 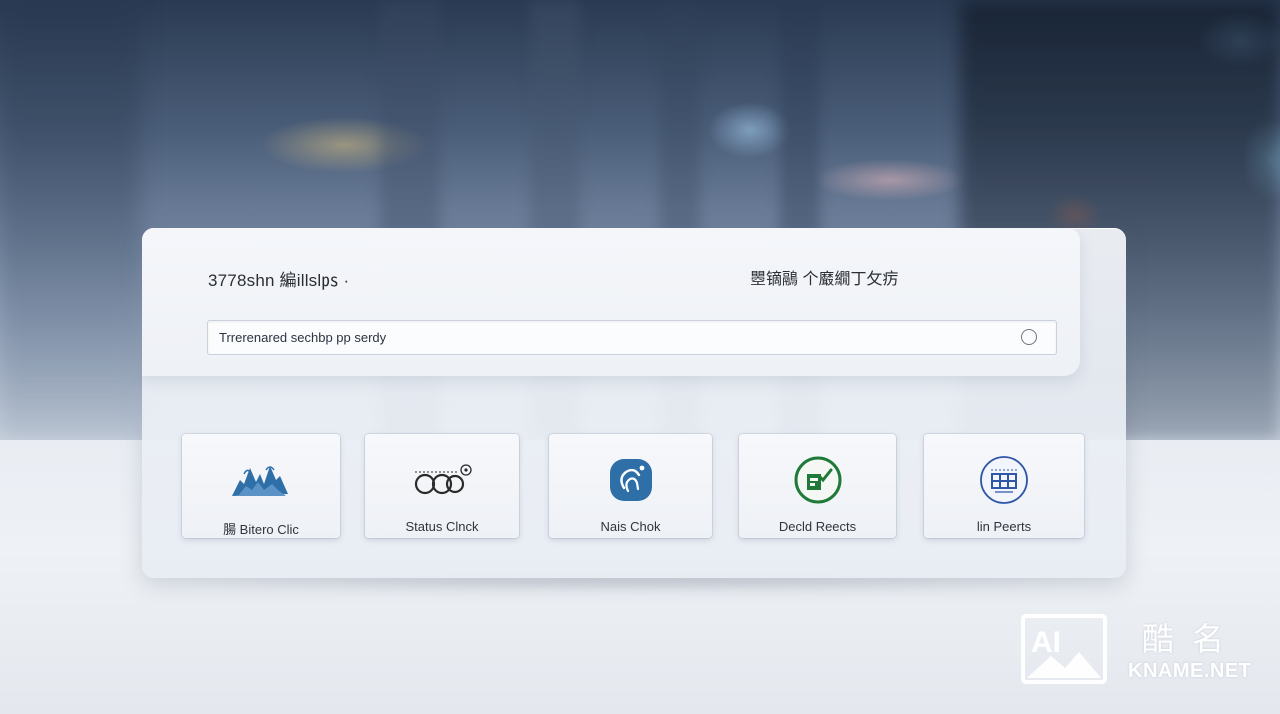 I want to click on watermark-logo: AI, so click(x=1064, y=649).